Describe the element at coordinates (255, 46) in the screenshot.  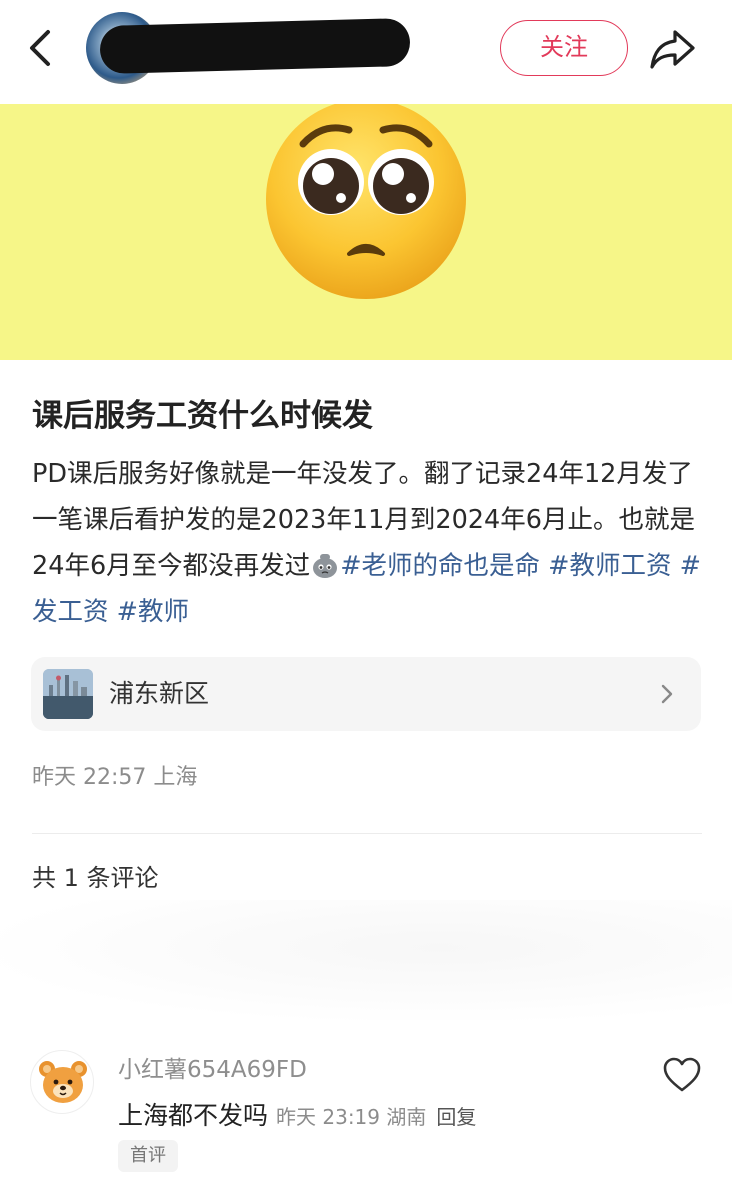
I see `author-name-redacted` at that location.